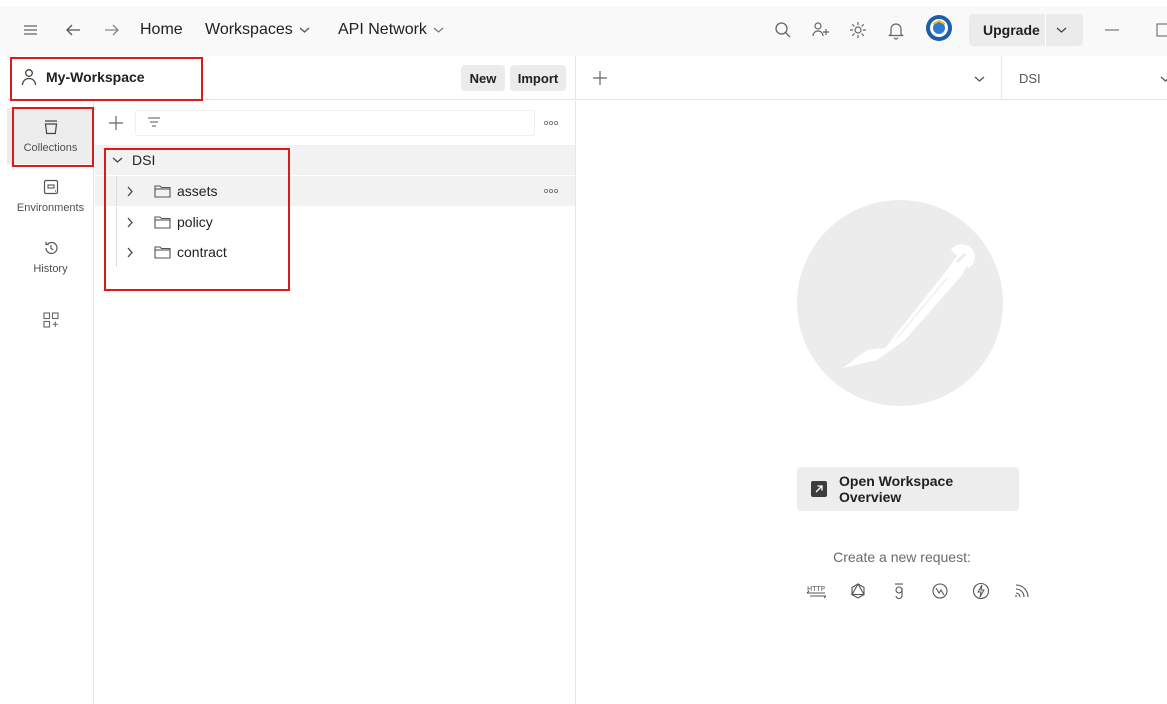  I want to click on folder-name: assets, so click(197, 191).